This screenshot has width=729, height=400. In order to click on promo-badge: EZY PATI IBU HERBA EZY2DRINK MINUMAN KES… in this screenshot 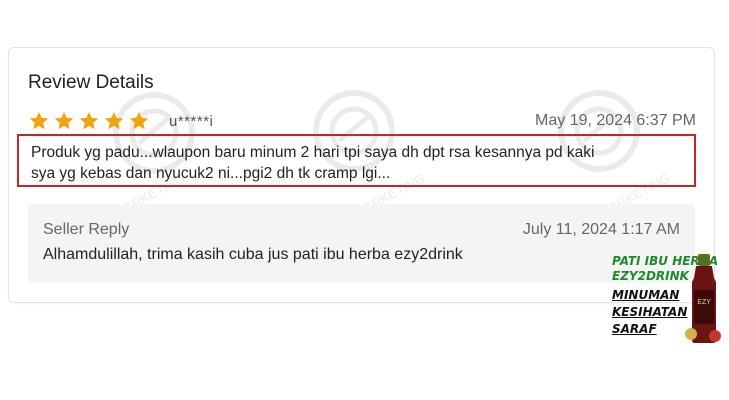, I will do `click(668, 298)`.